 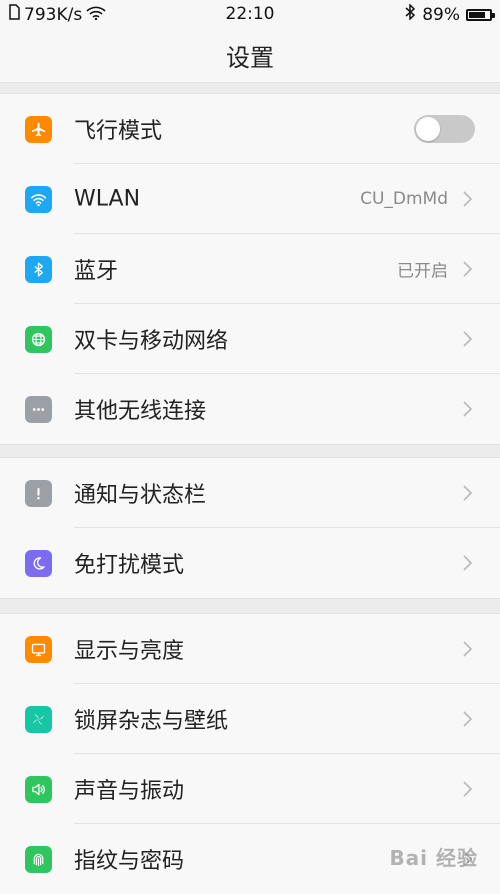 What do you see at coordinates (129, 651) in the screenshot?
I see `setting-label: 显示与亮度` at bounding box center [129, 651].